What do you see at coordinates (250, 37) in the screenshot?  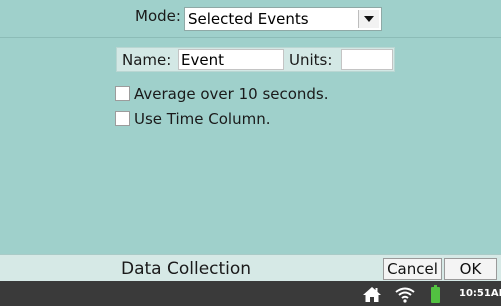 I see `divider` at bounding box center [250, 37].